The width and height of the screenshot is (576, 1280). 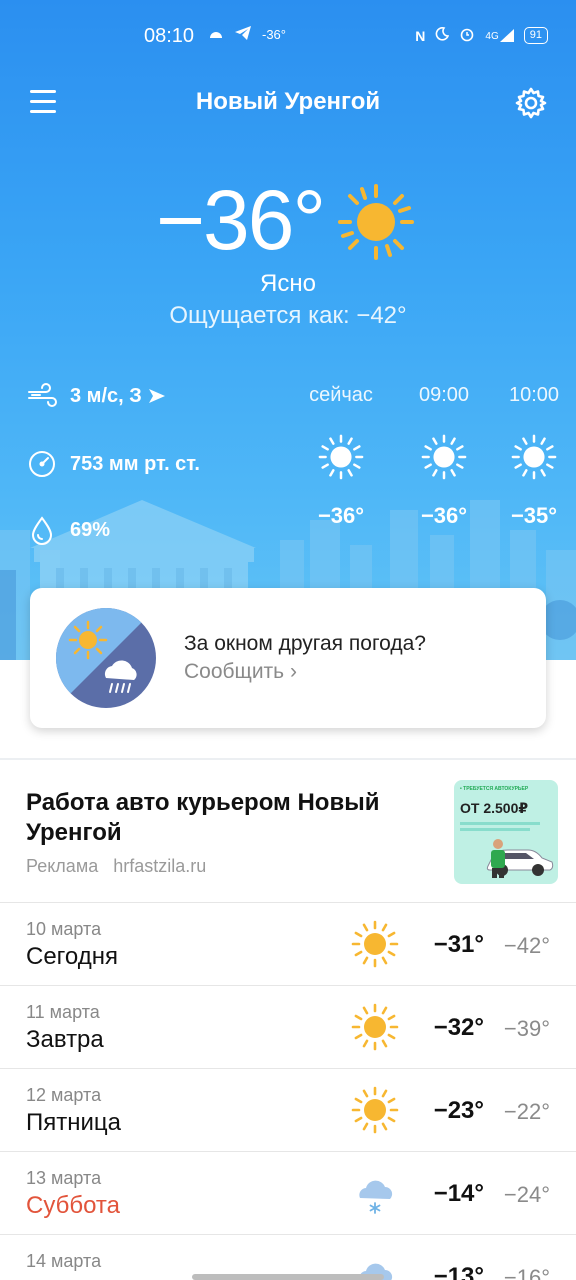 I want to click on sun-rain-split-icon, so click(x=106, y=658).